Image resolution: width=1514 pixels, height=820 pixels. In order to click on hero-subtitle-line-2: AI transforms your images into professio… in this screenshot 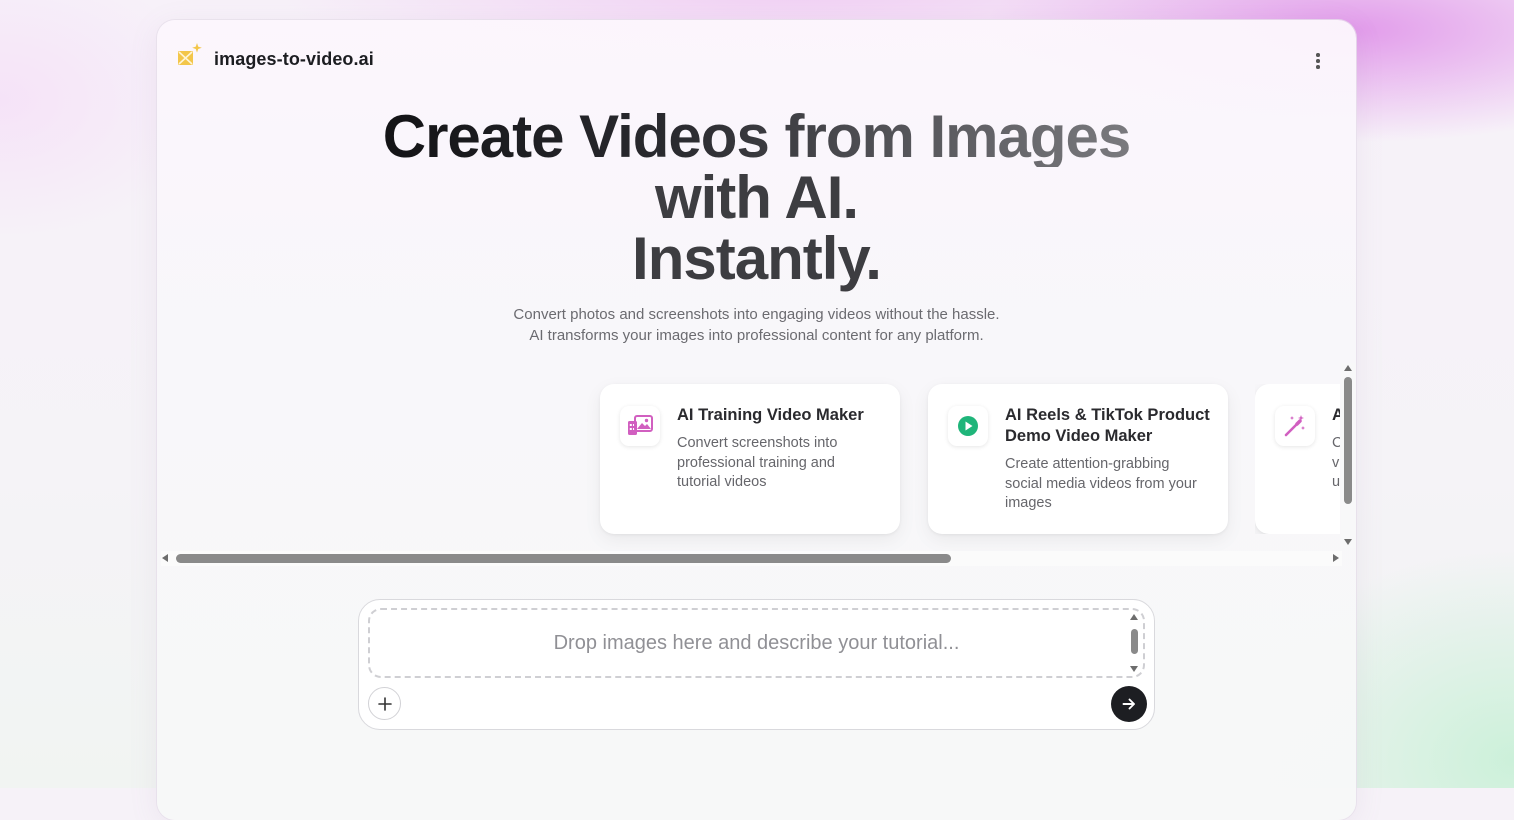, I will do `click(756, 335)`.